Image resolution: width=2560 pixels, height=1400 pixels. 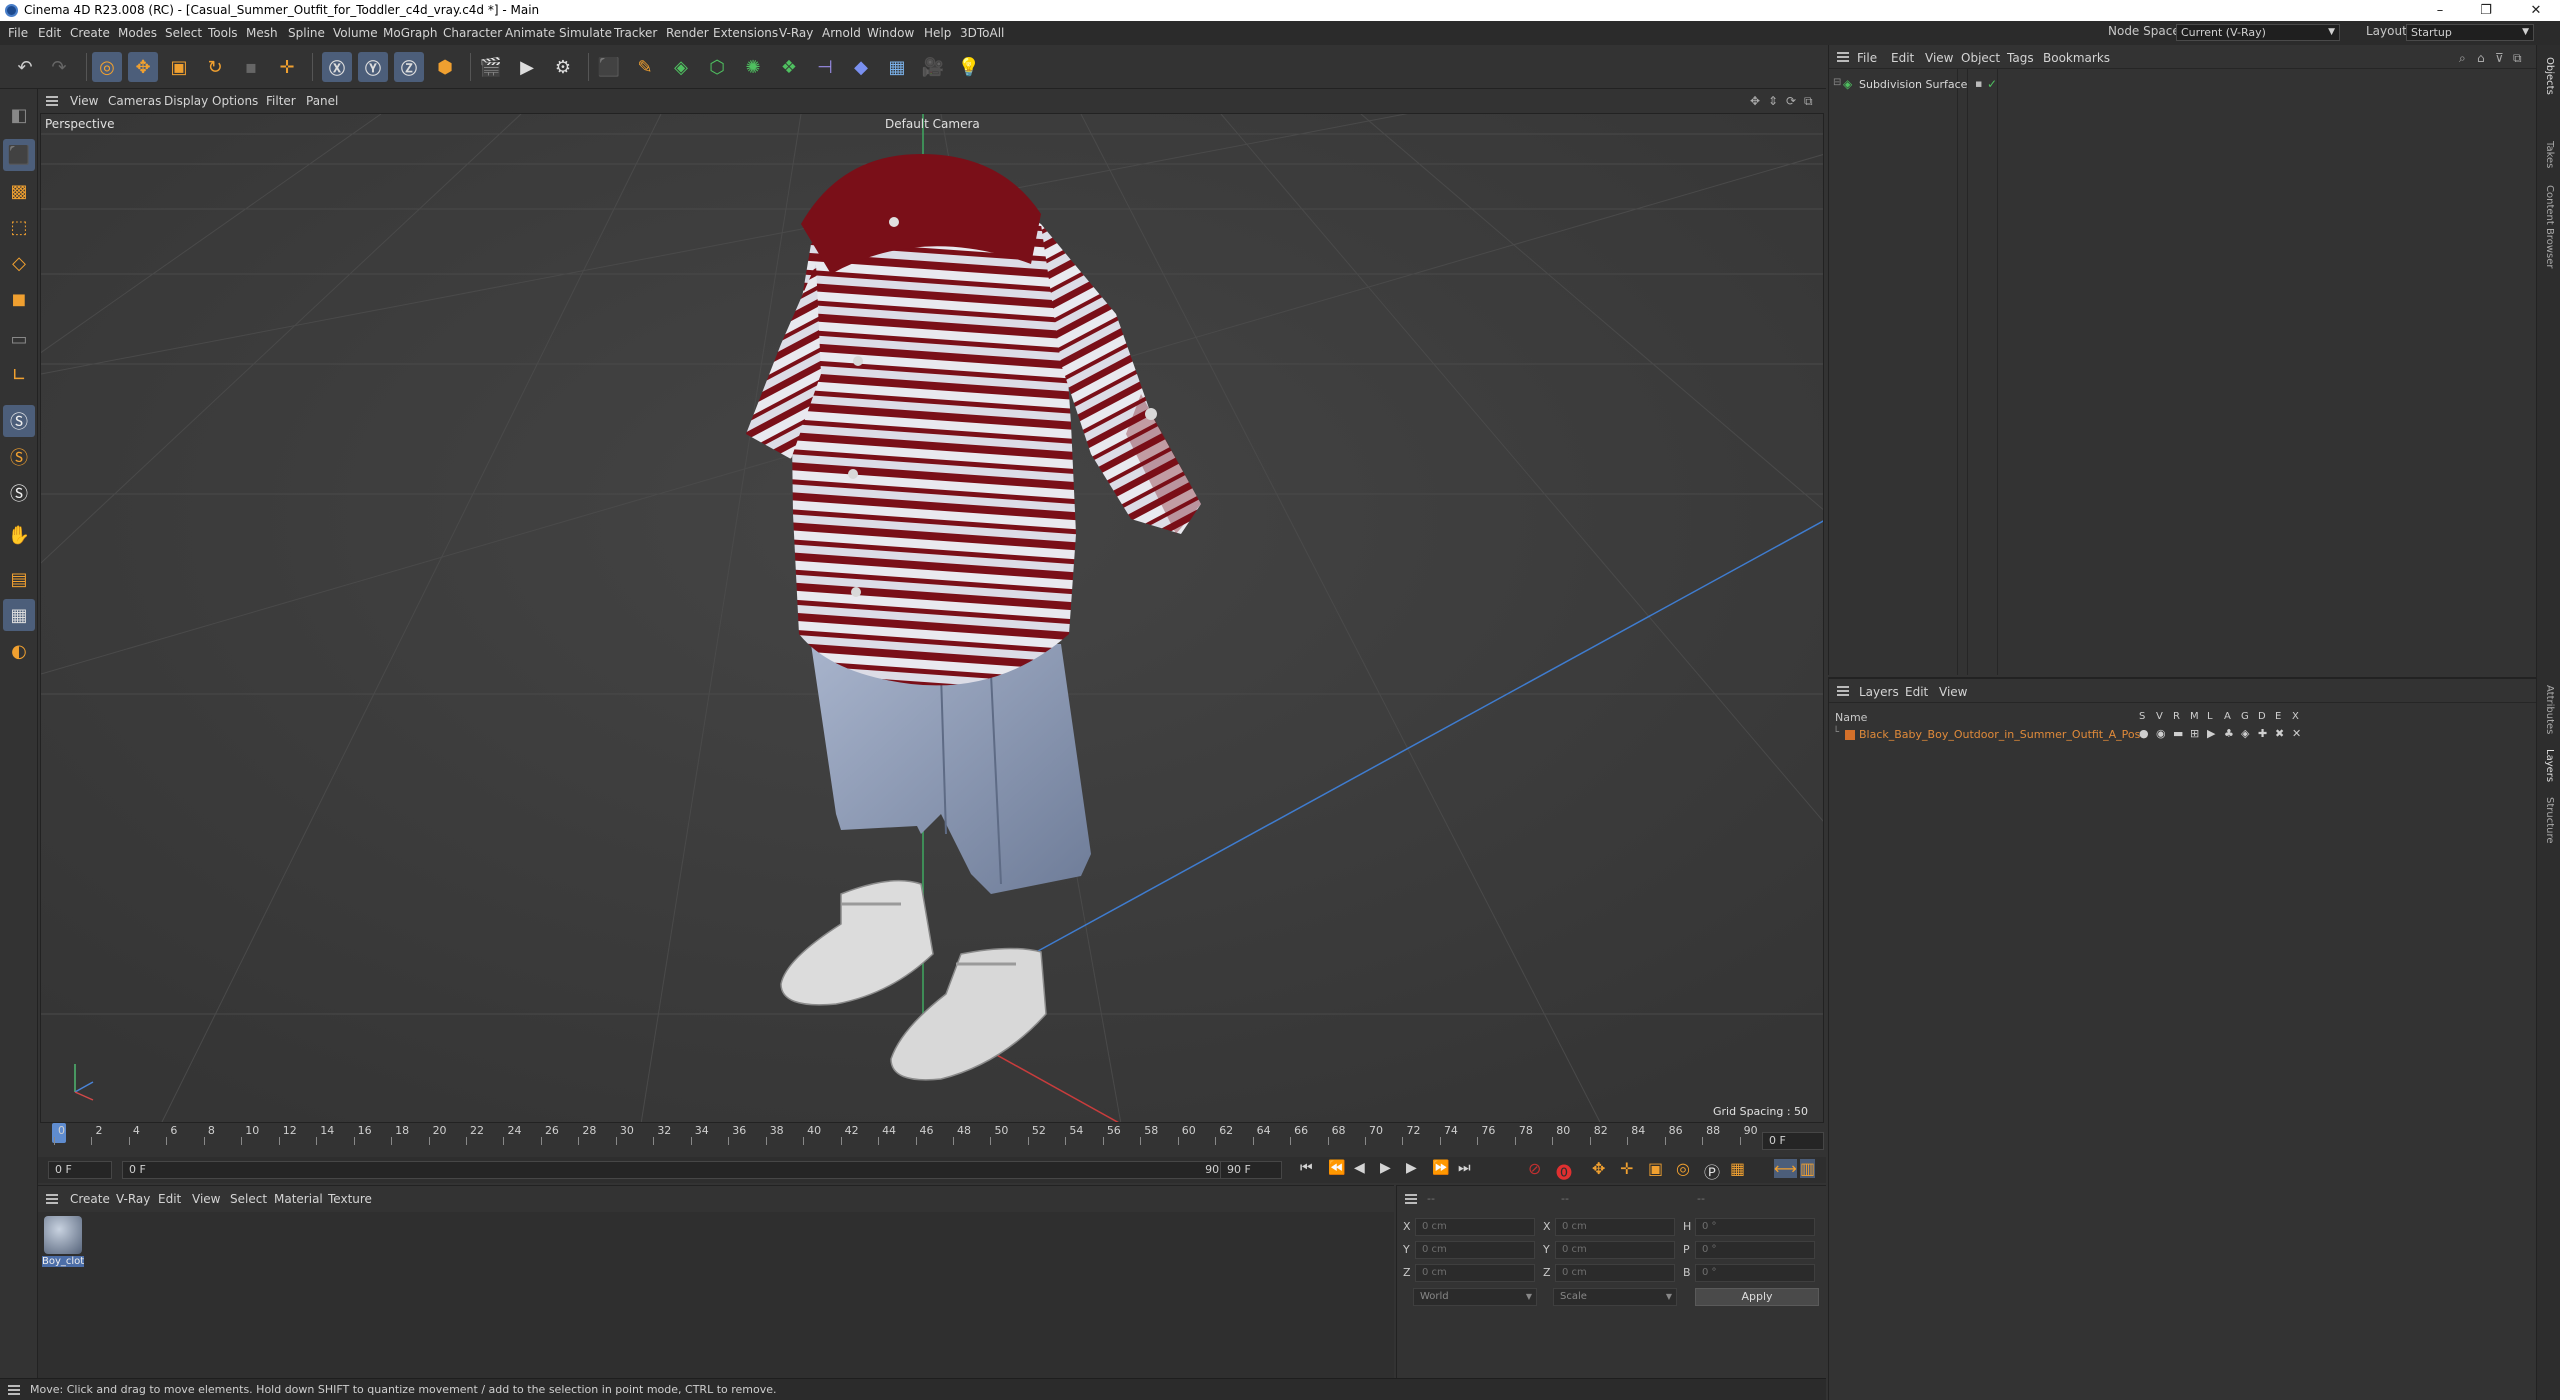 I want to click on edges-mode-icon: ◇, so click(x=19, y=263).